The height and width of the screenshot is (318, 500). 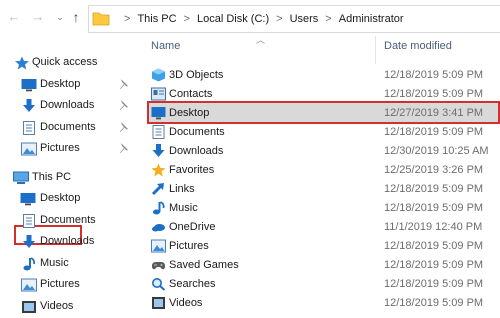 What do you see at coordinates (371, 19) in the screenshot?
I see `breadcrumb-administrator: Administrator` at bounding box center [371, 19].